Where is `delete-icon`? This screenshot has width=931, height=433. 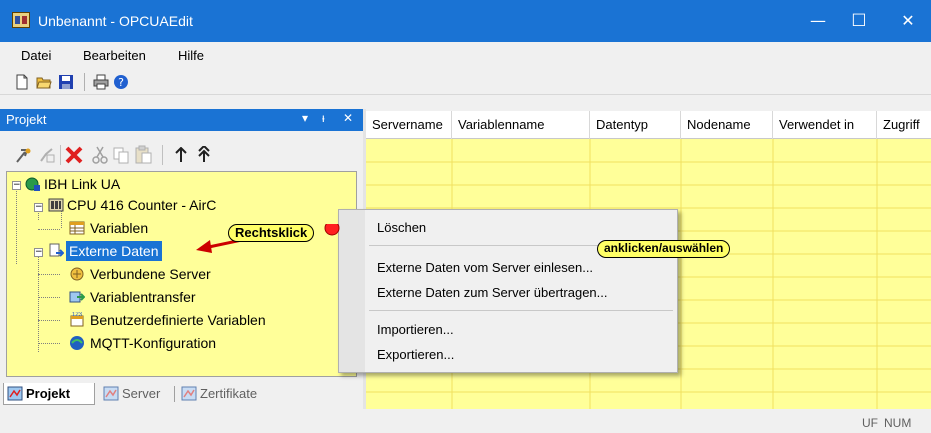 delete-icon is located at coordinates (74, 155).